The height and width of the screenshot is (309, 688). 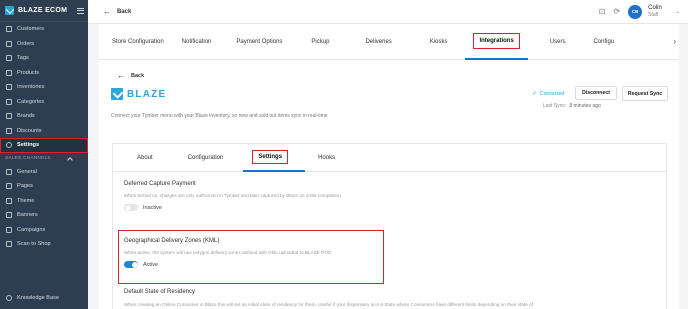 What do you see at coordinates (326, 158) in the screenshot?
I see `subtab-hooks: Hooks` at bounding box center [326, 158].